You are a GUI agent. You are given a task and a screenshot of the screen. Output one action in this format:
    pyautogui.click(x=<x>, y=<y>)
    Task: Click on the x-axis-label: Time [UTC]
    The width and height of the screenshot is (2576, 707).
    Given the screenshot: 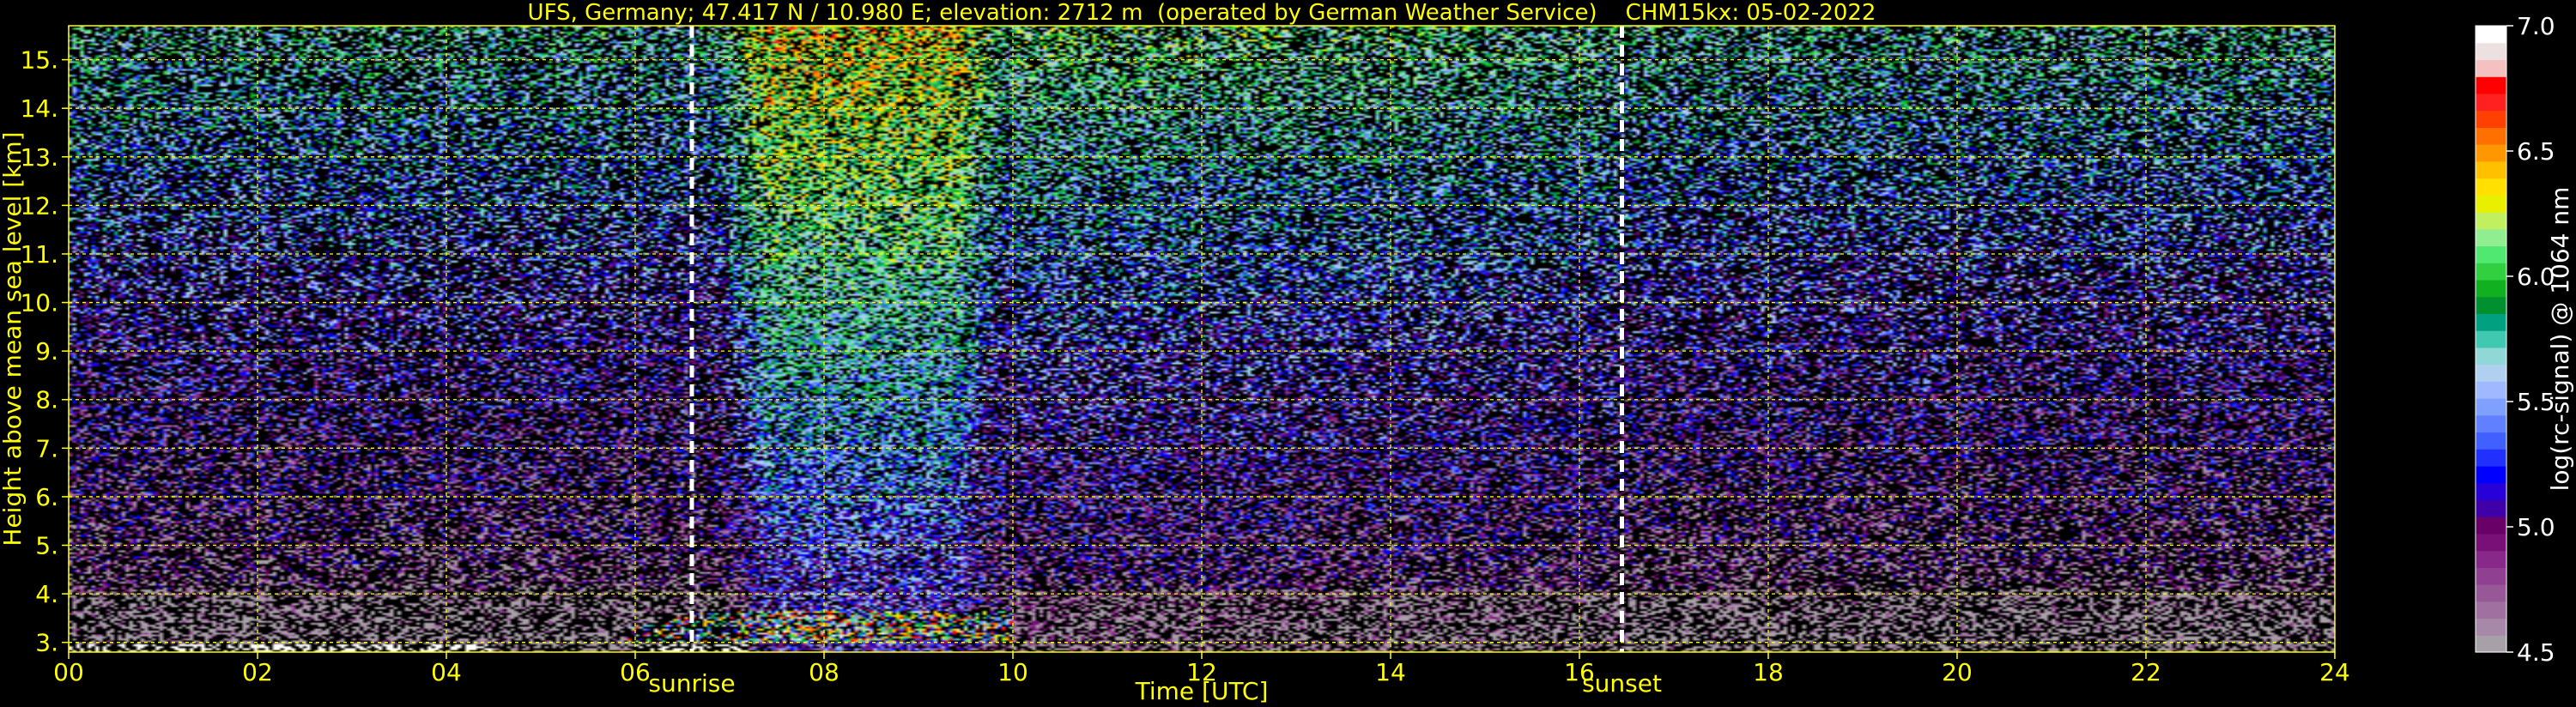 What is the action you would take?
    pyautogui.click(x=1202, y=691)
    